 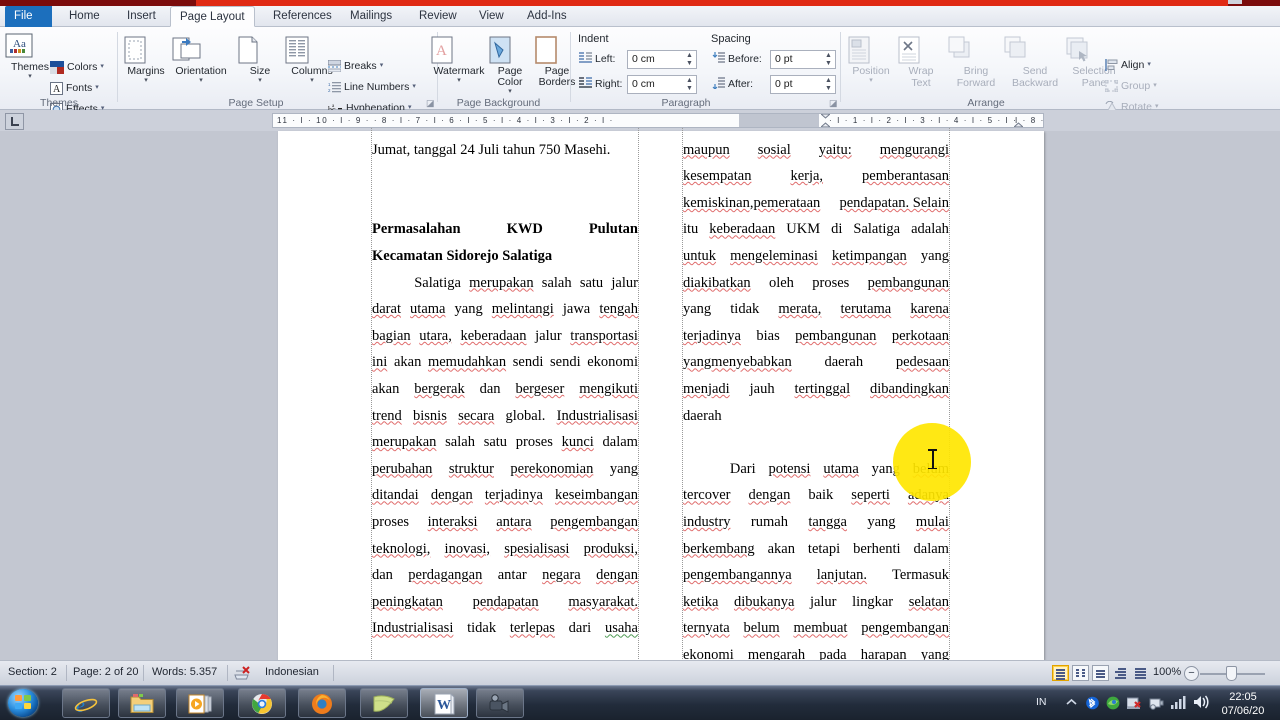 What do you see at coordinates (1131, 86) in the screenshot?
I see `group-button: Group ▾` at bounding box center [1131, 86].